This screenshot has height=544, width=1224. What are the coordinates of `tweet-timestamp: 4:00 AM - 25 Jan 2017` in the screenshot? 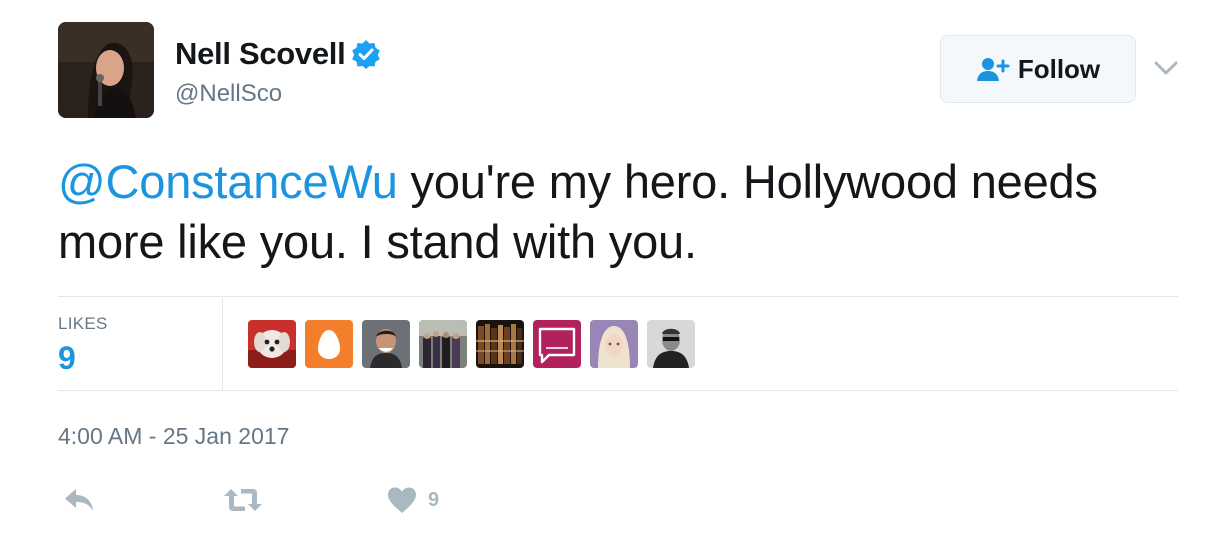 It's located at (173, 436).